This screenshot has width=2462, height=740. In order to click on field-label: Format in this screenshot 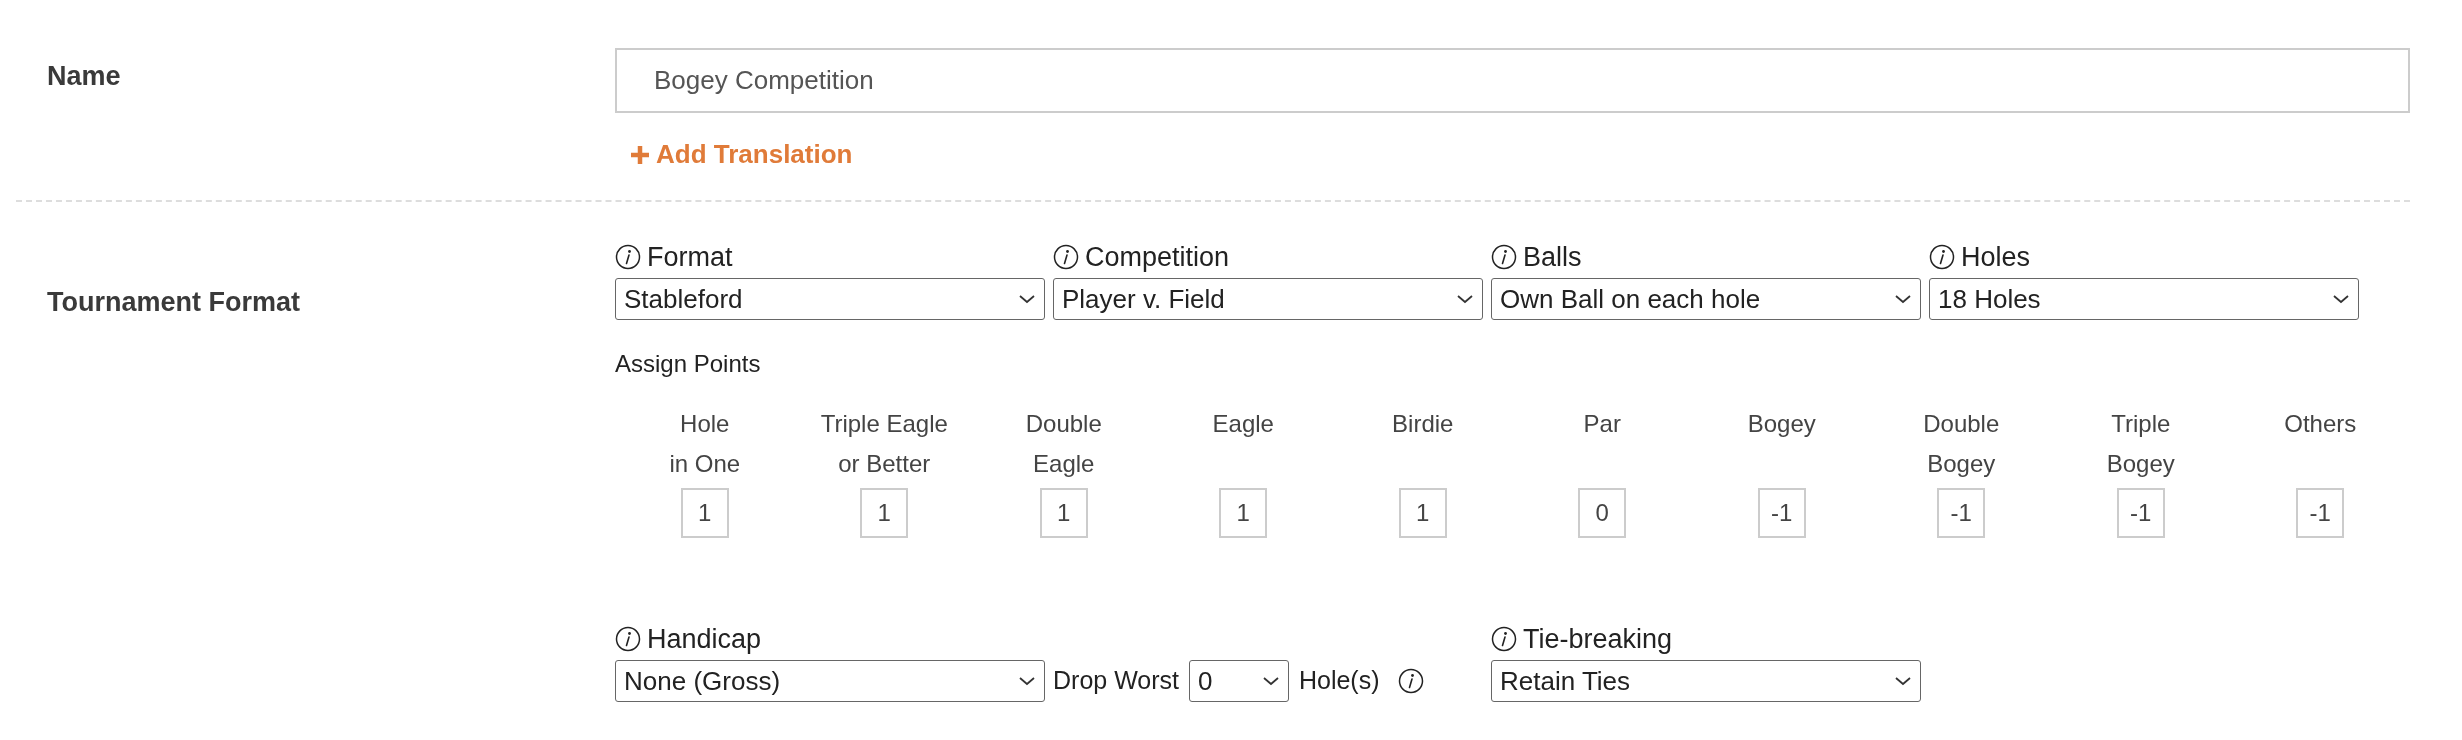, I will do `click(690, 257)`.